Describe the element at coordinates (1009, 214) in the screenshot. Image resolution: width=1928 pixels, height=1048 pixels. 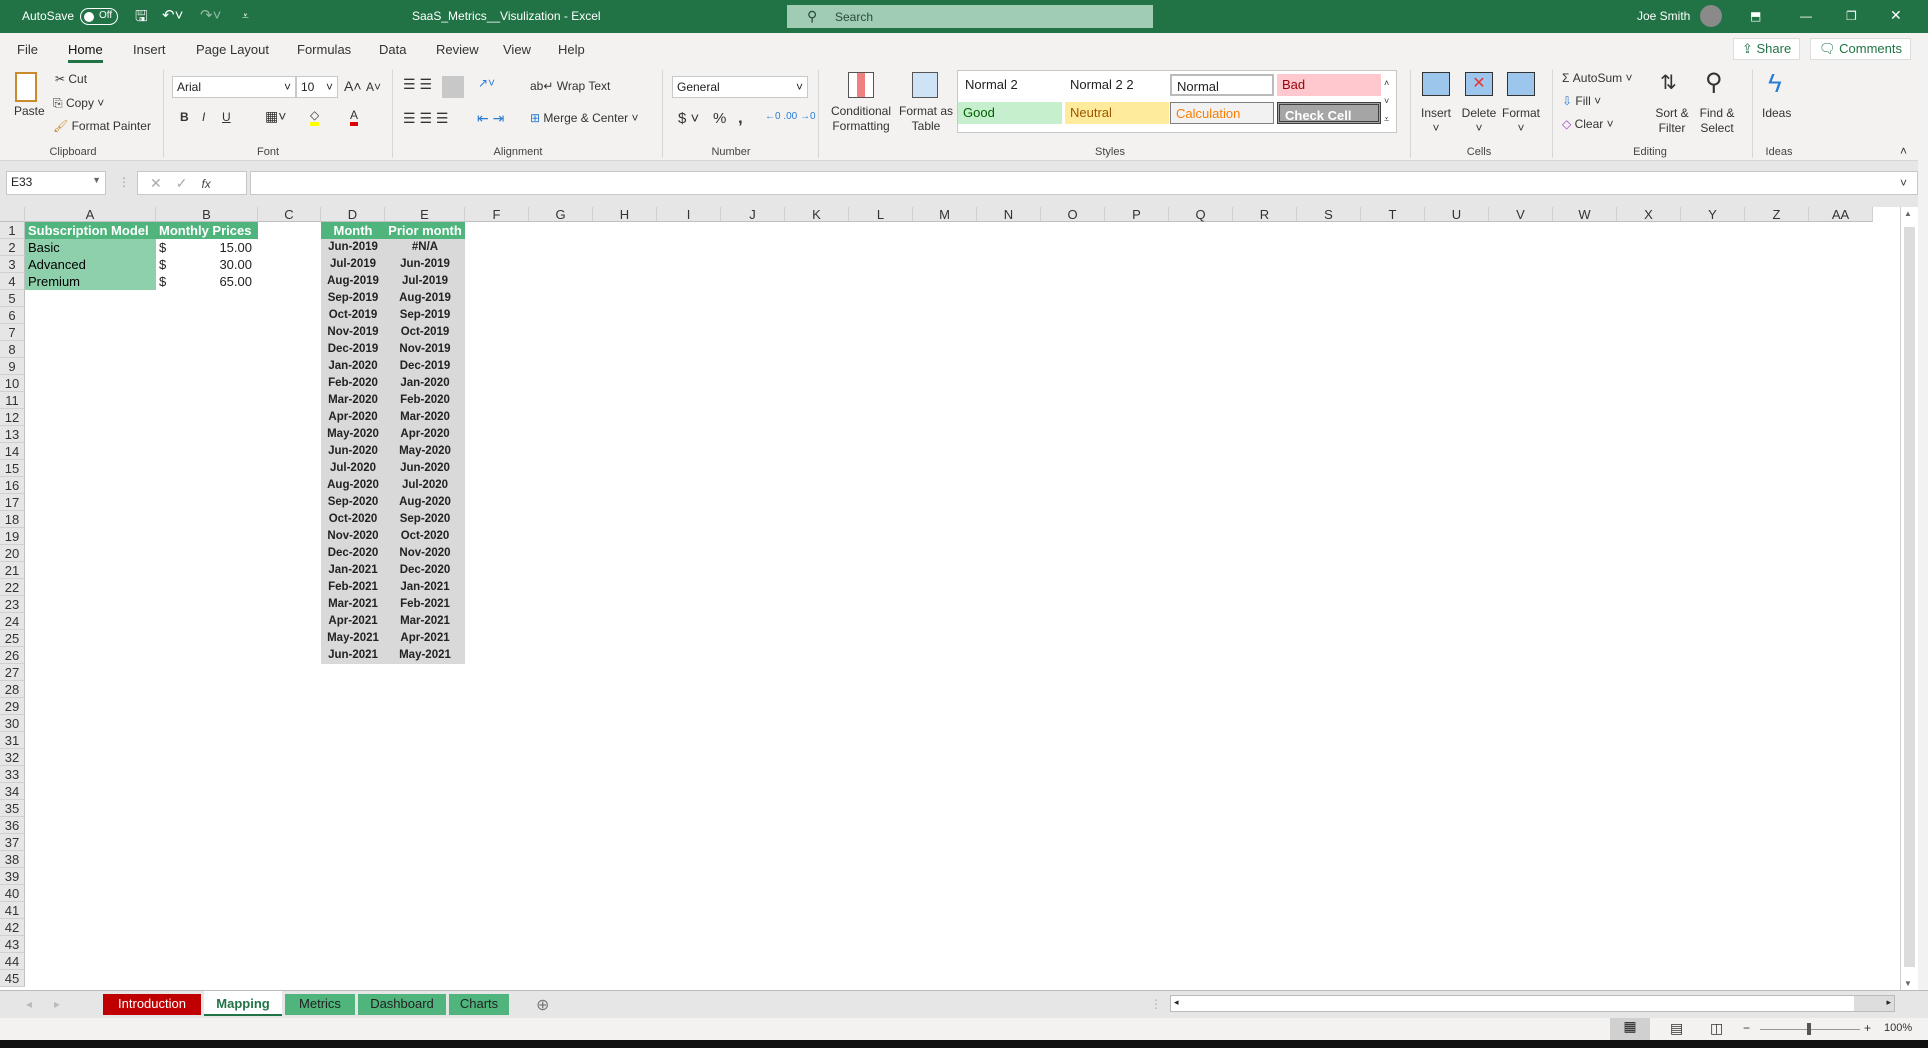
I see `column-header-n: N` at that location.